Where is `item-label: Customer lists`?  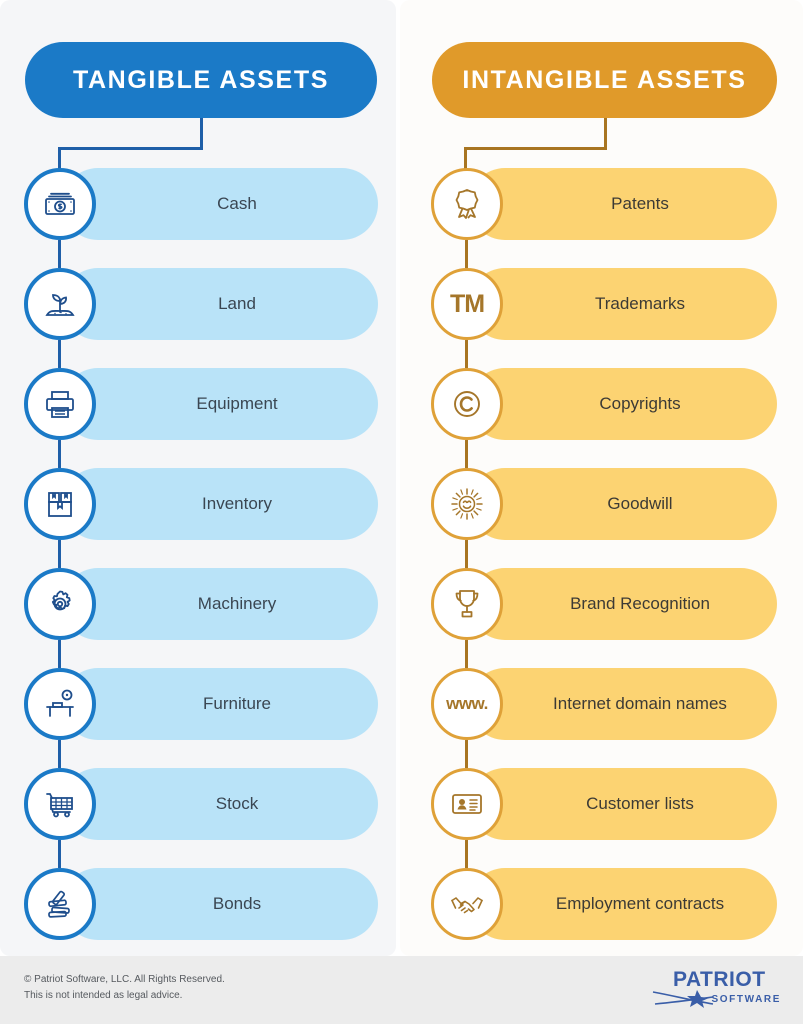
item-label: Customer lists is located at coordinates (640, 803).